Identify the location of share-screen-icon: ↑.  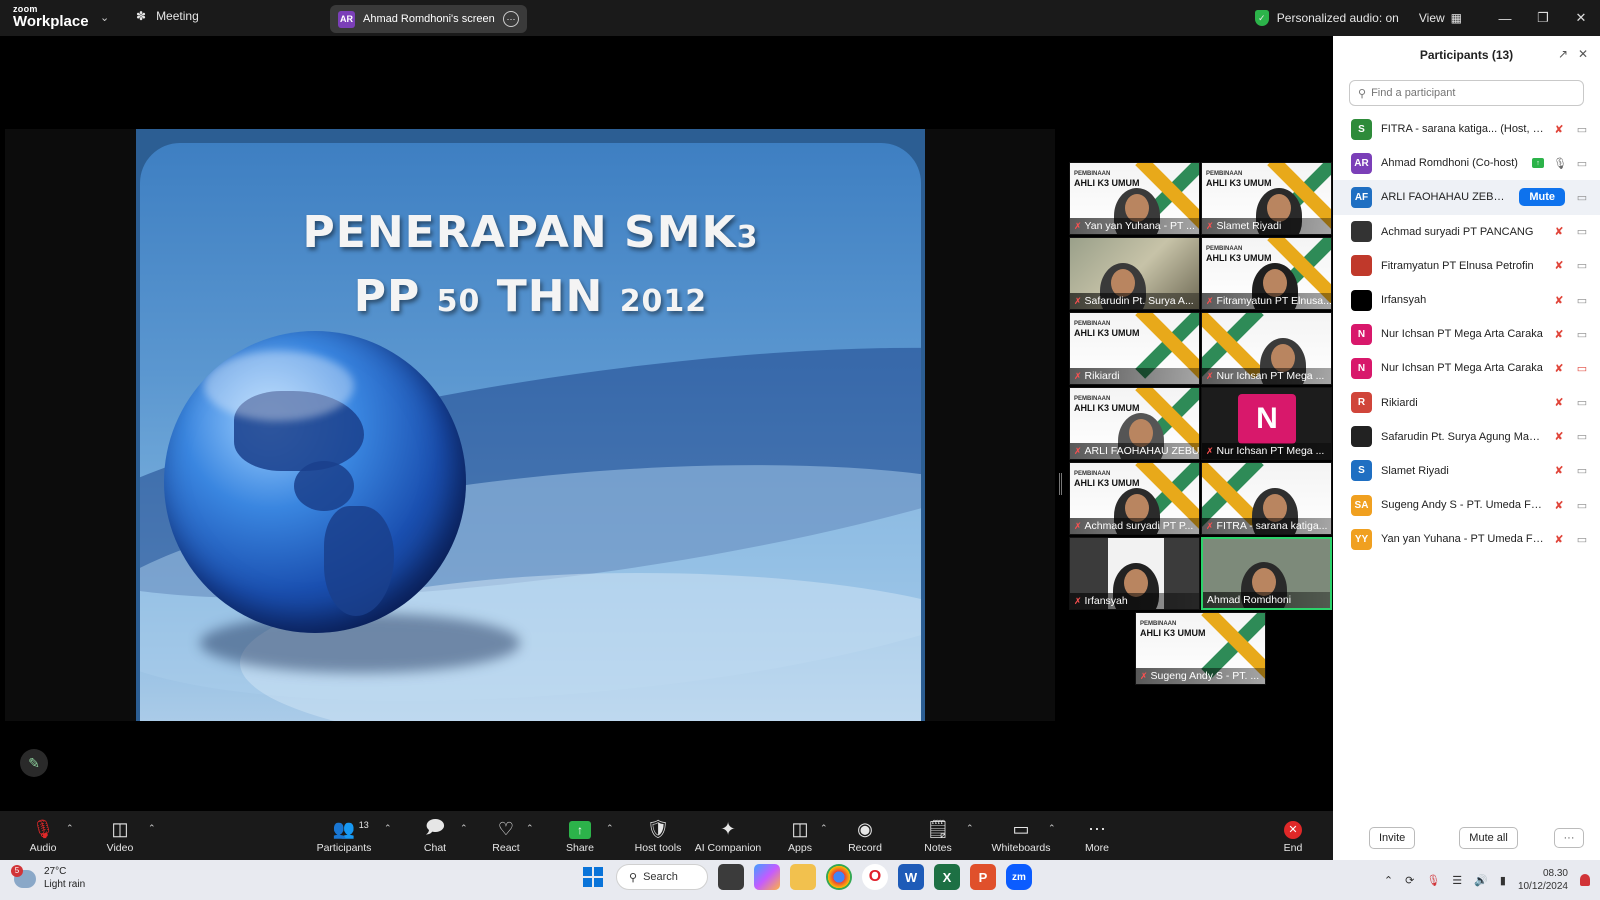
(580, 830).